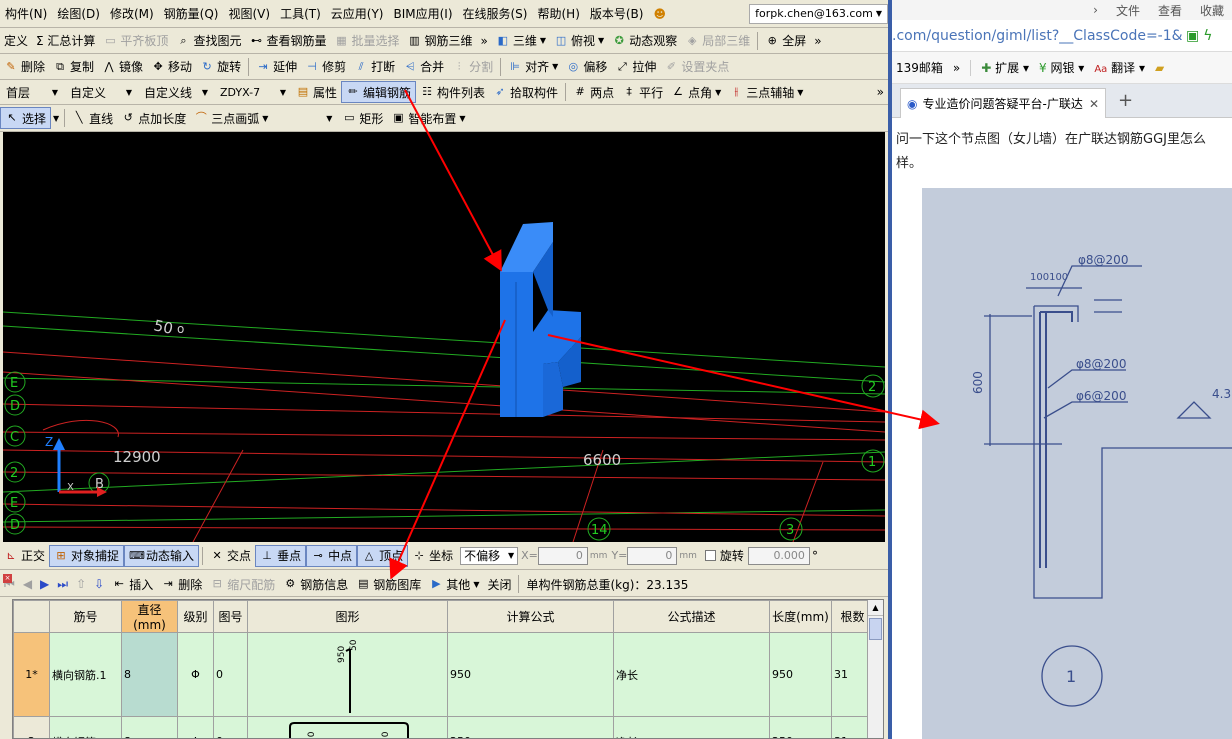  What do you see at coordinates (276, 67) in the screenshot?
I see `extend-button: ⇥ 延伸` at bounding box center [276, 67].